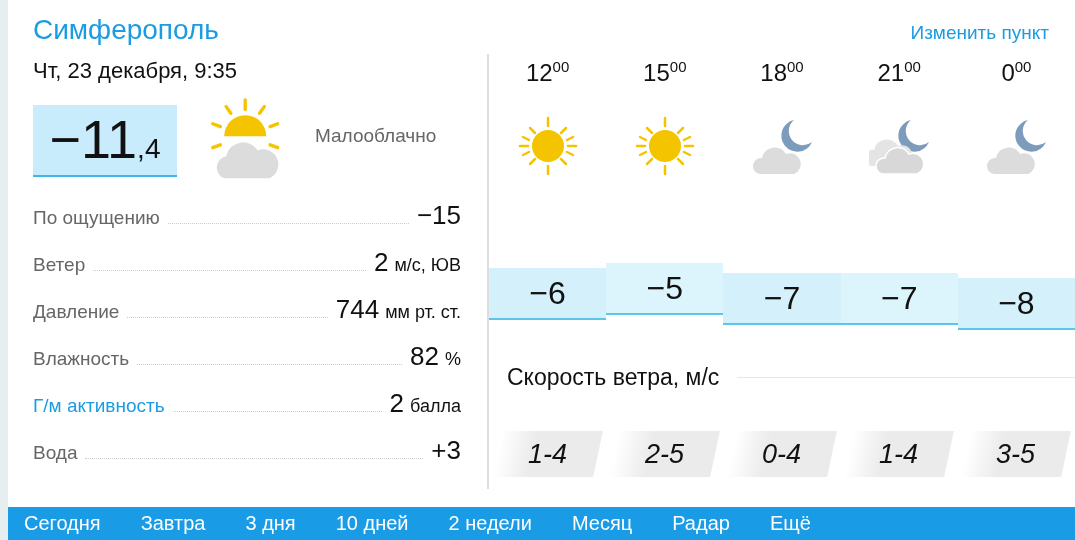 The height and width of the screenshot is (540, 1075). Describe the element at coordinates (62, 523) in the screenshot. I see `nav-tab: Сегодня` at that location.